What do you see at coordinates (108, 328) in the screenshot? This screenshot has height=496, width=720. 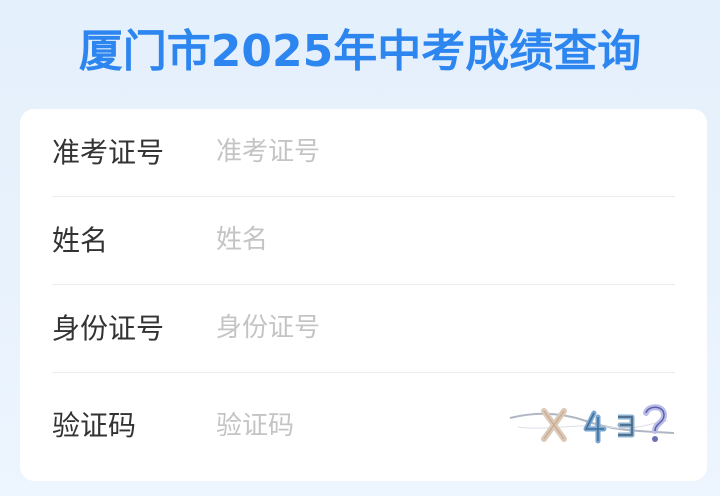 I see `id-number-label: 身份证号` at bounding box center [108, 328].